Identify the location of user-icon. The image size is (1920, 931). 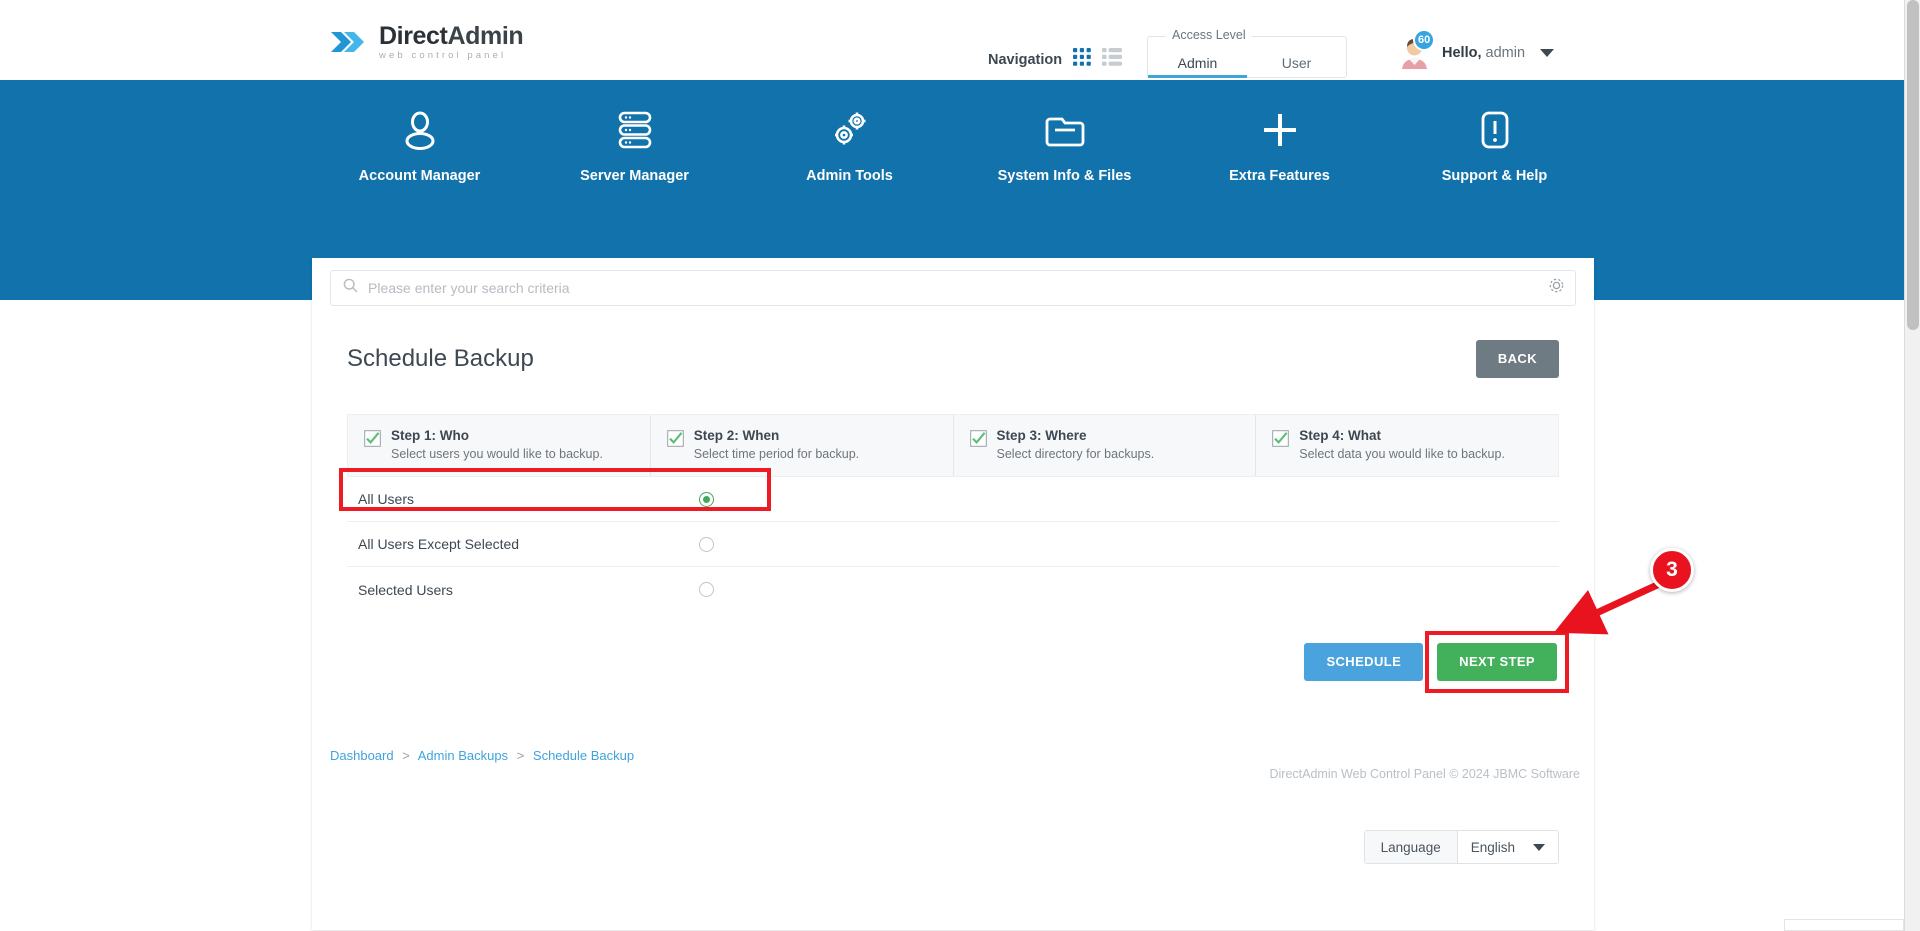
(419, 130).